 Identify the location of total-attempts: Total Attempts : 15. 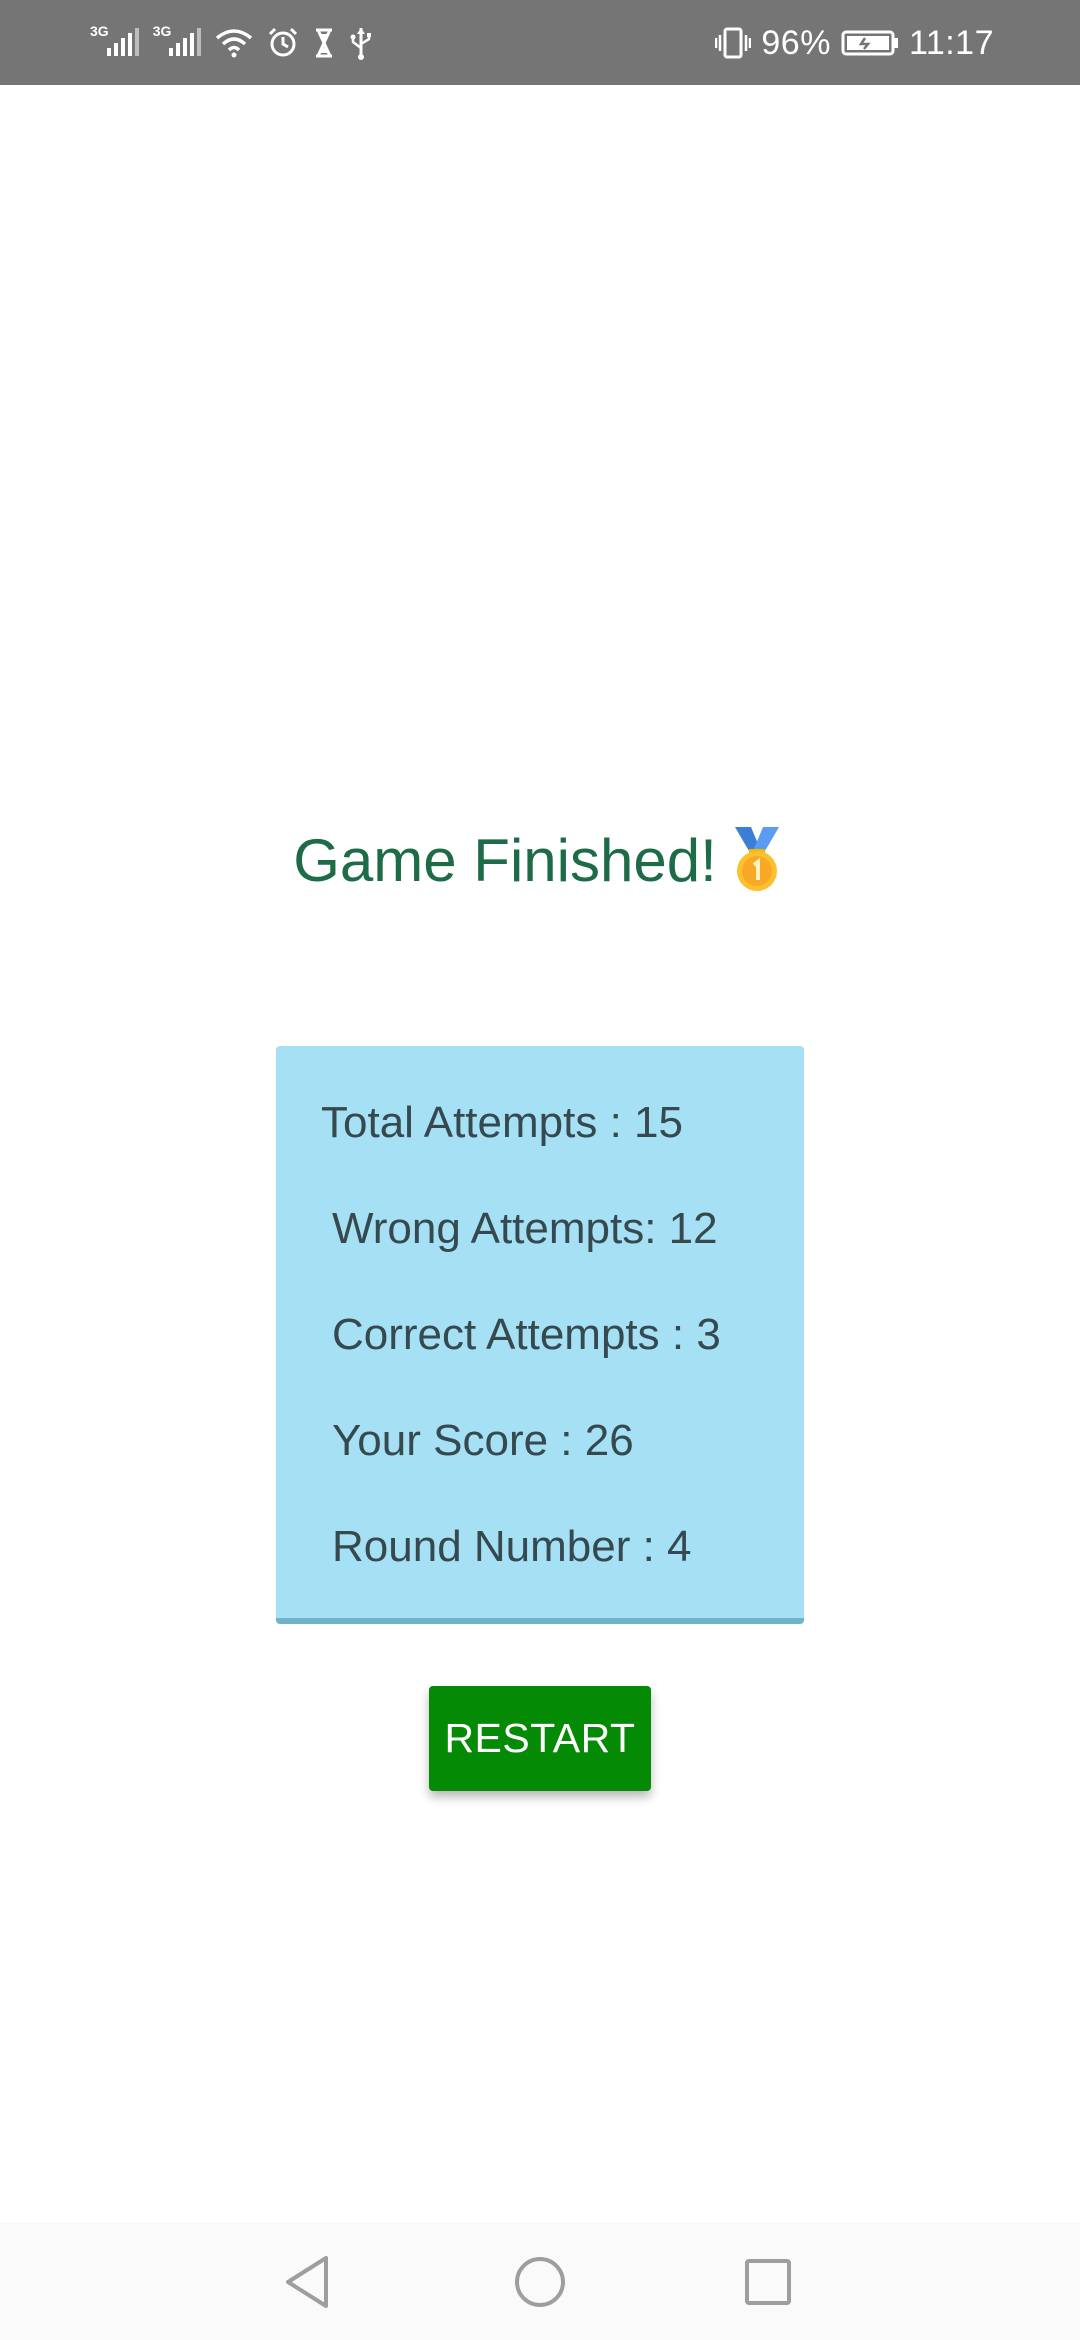
(502, 1122).